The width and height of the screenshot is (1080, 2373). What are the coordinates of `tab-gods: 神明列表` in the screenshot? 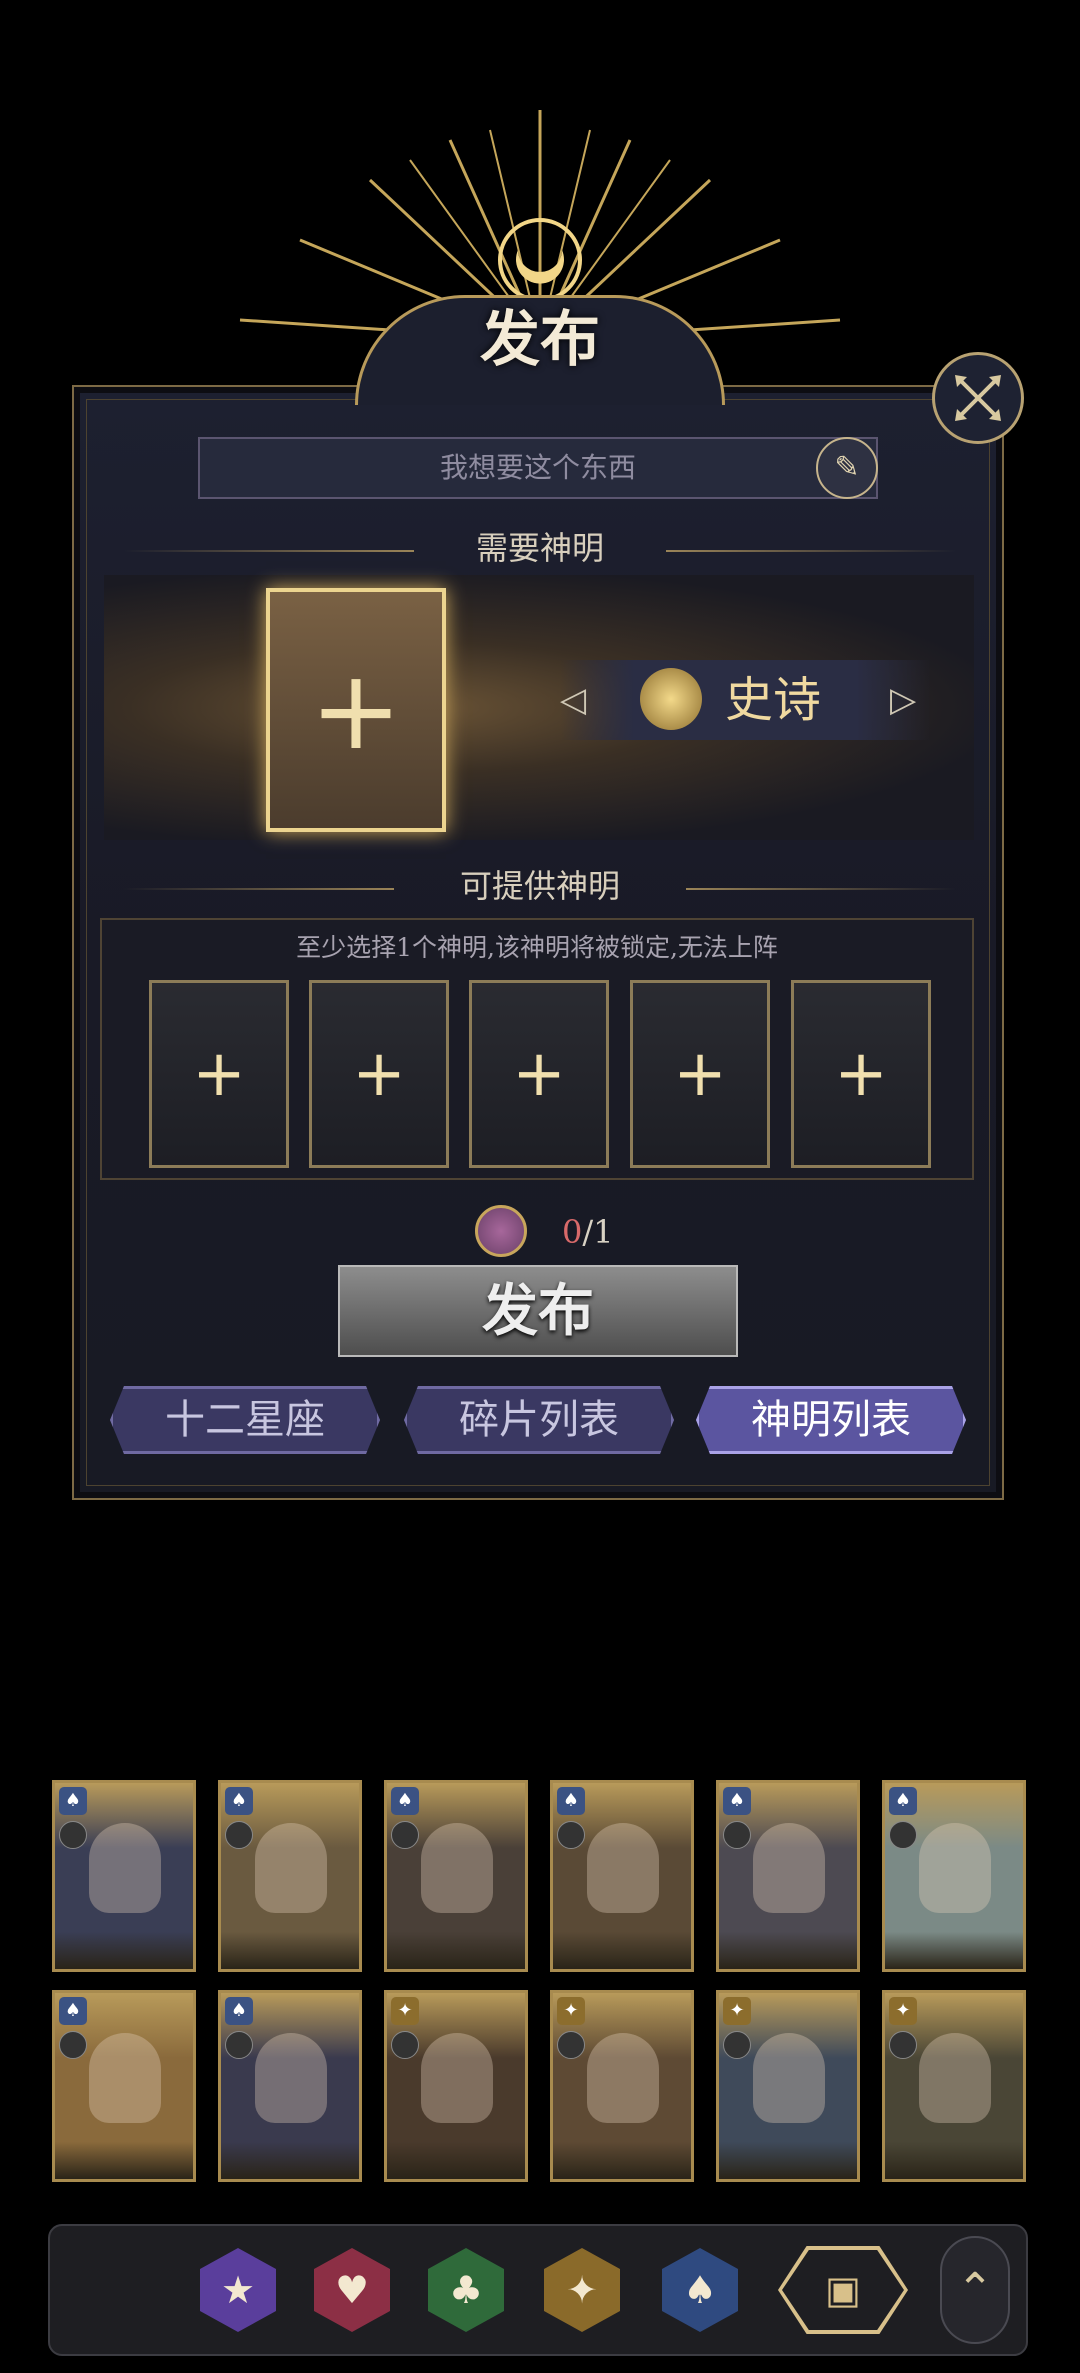 It's located at (831, 1420).